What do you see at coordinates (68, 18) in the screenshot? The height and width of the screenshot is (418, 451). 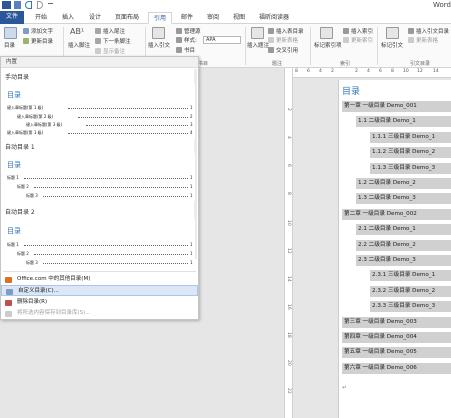 I see `tab-insert: 插入` at bounding box center [68, 18].